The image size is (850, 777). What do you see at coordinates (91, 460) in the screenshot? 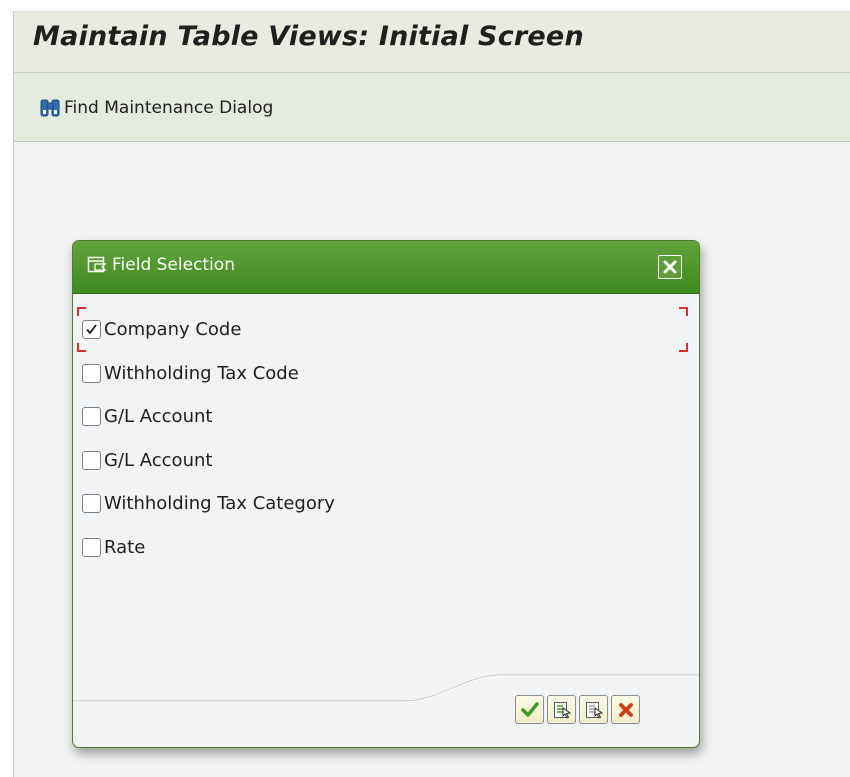
I see `gl-account-2-checkbox` at bounding box center [91, 460].